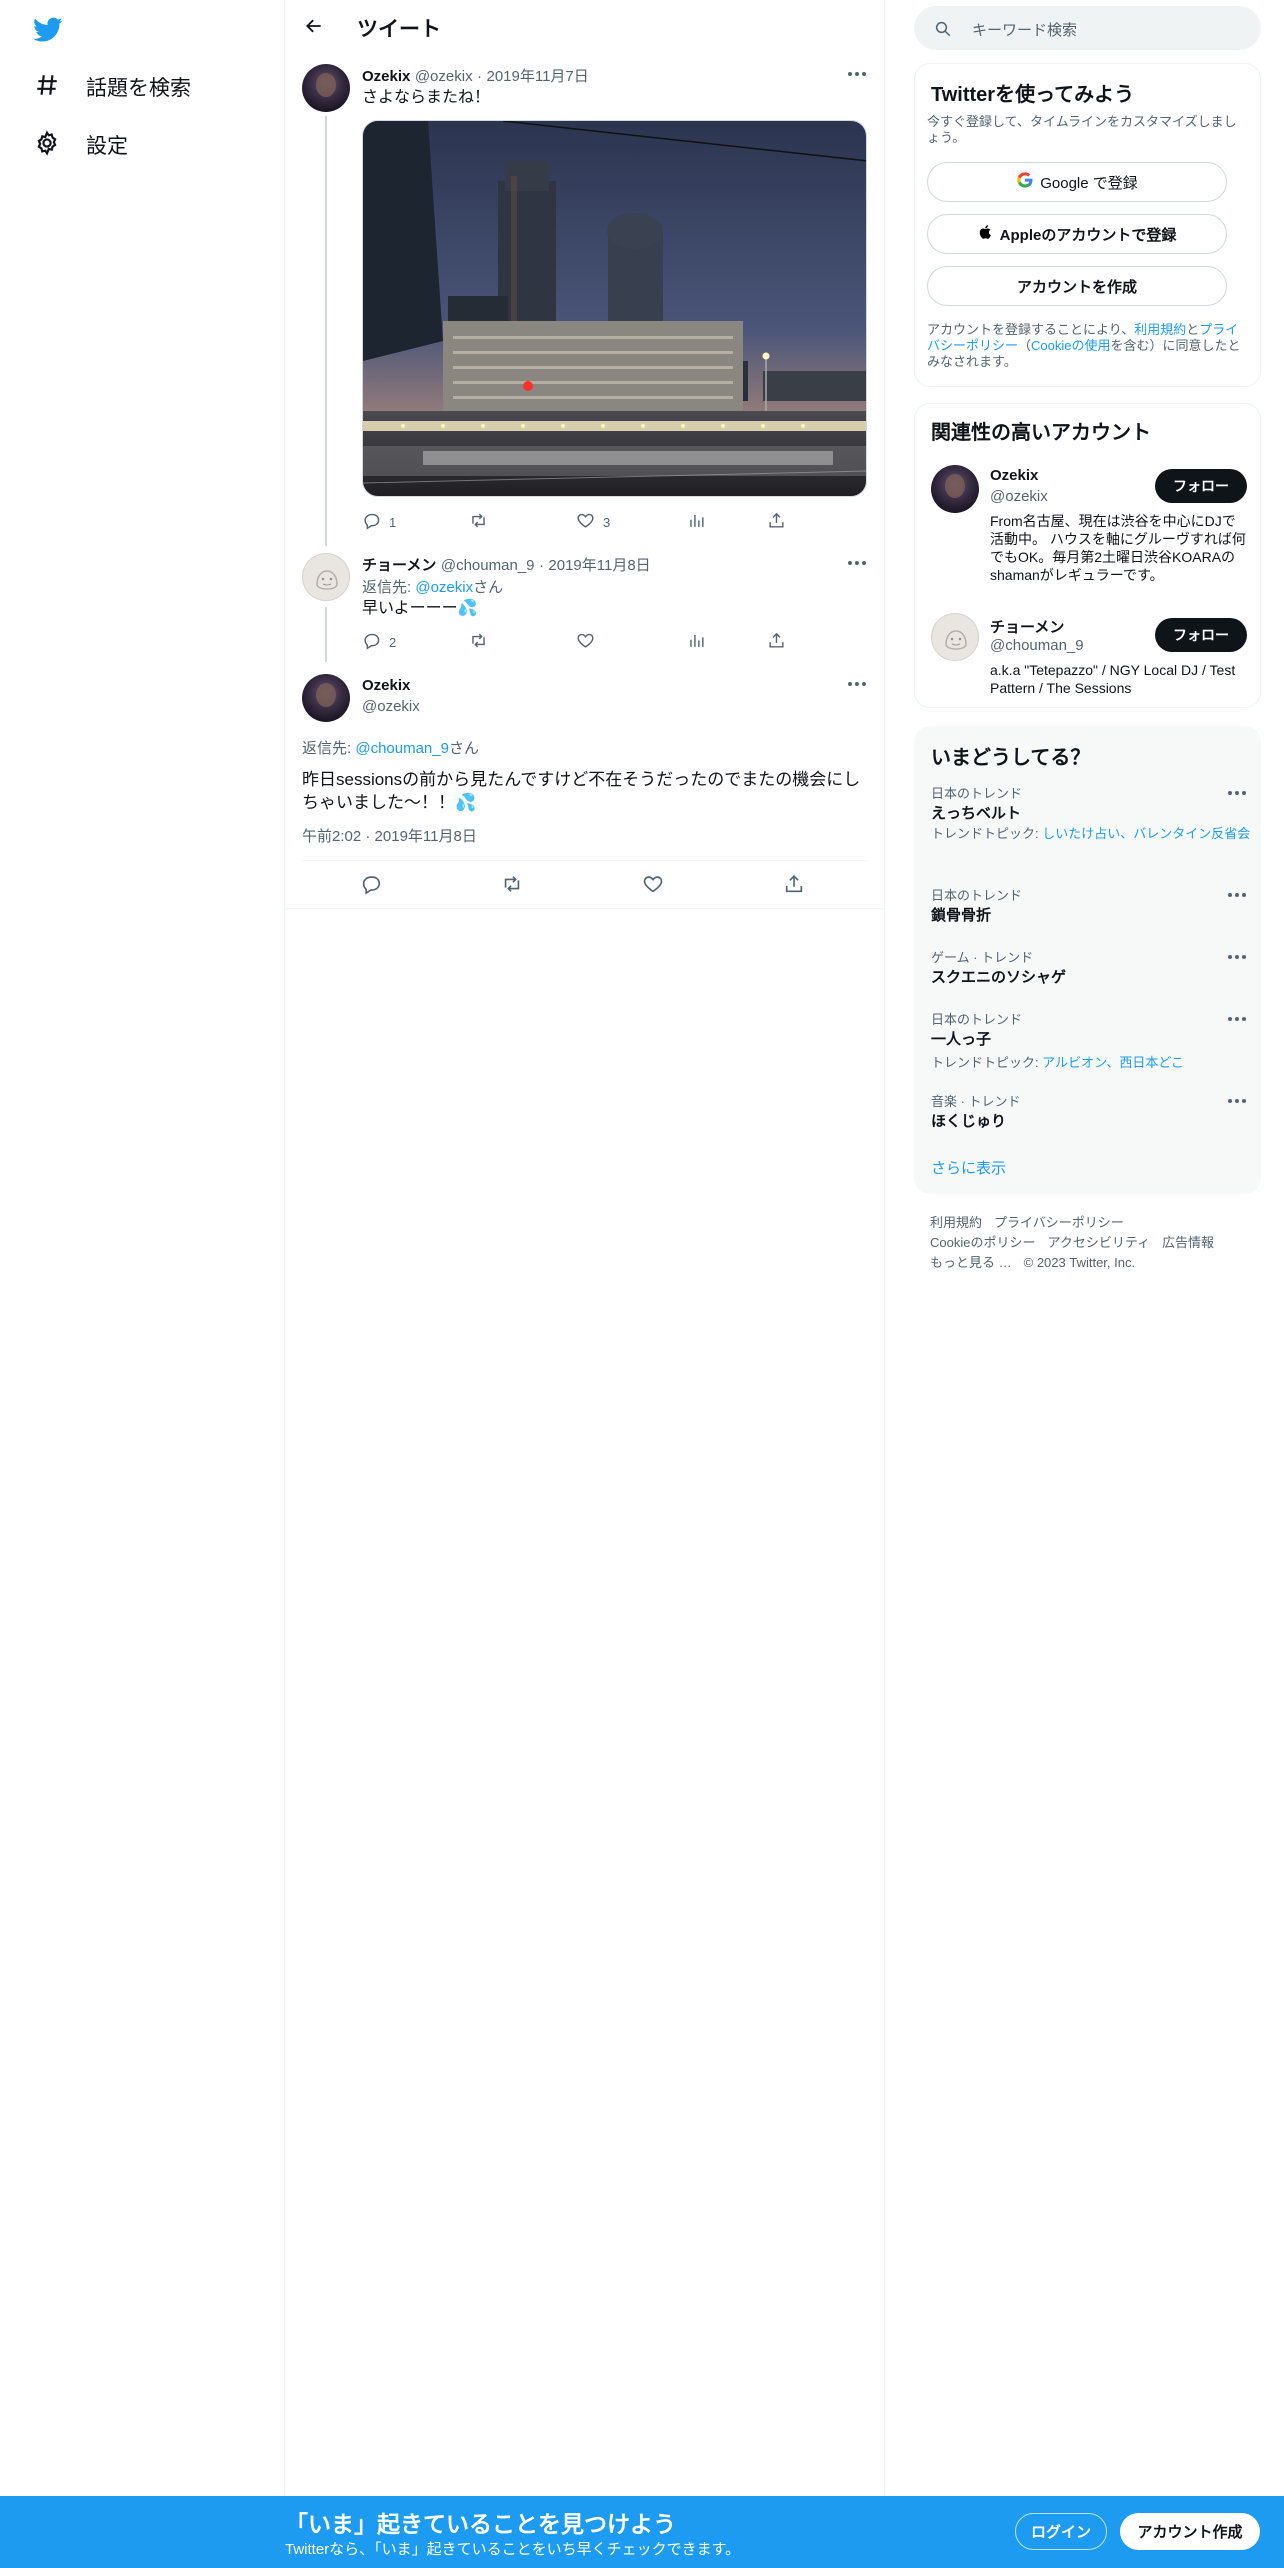 The image size is (1284, 2568). I want to click on reply-to-link: @chouman_9, so click(402, 748).